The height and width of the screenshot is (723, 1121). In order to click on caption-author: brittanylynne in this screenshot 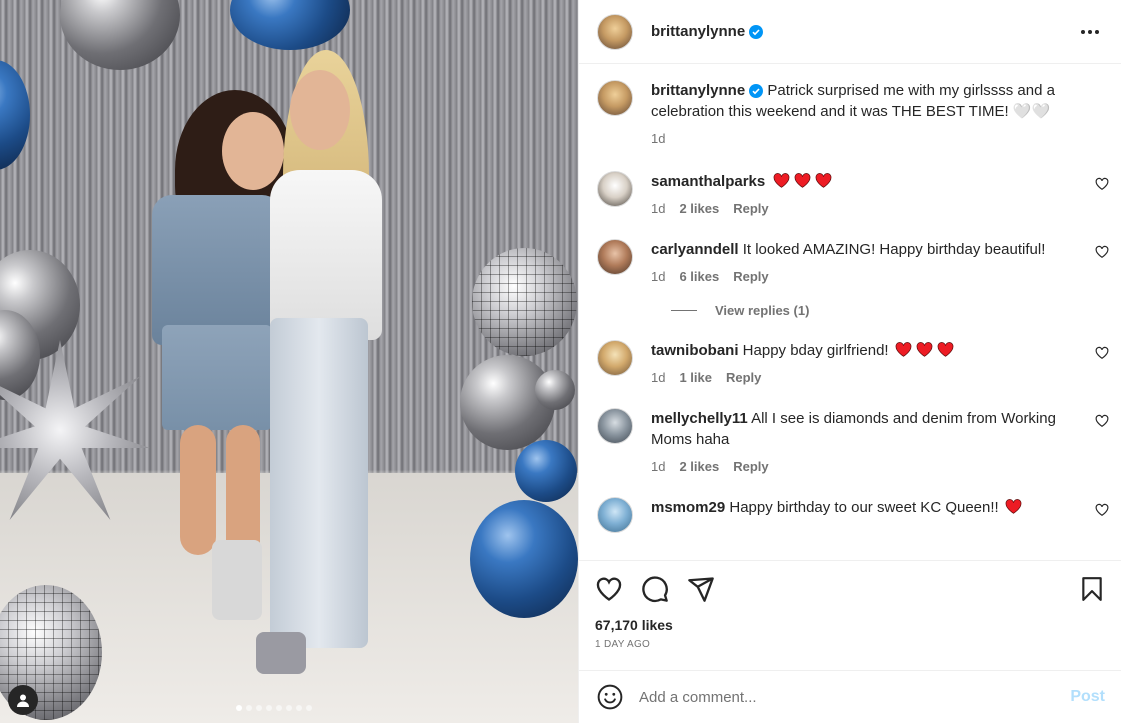, I will do `click(698, 90)`.